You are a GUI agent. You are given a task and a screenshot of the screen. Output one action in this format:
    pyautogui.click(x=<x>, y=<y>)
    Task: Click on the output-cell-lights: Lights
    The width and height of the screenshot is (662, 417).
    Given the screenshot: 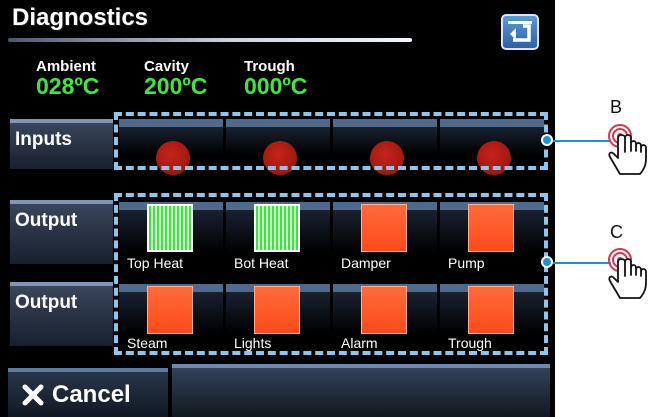 What is the action you would take?
    pyautogui.click(x=278, y=318)
    